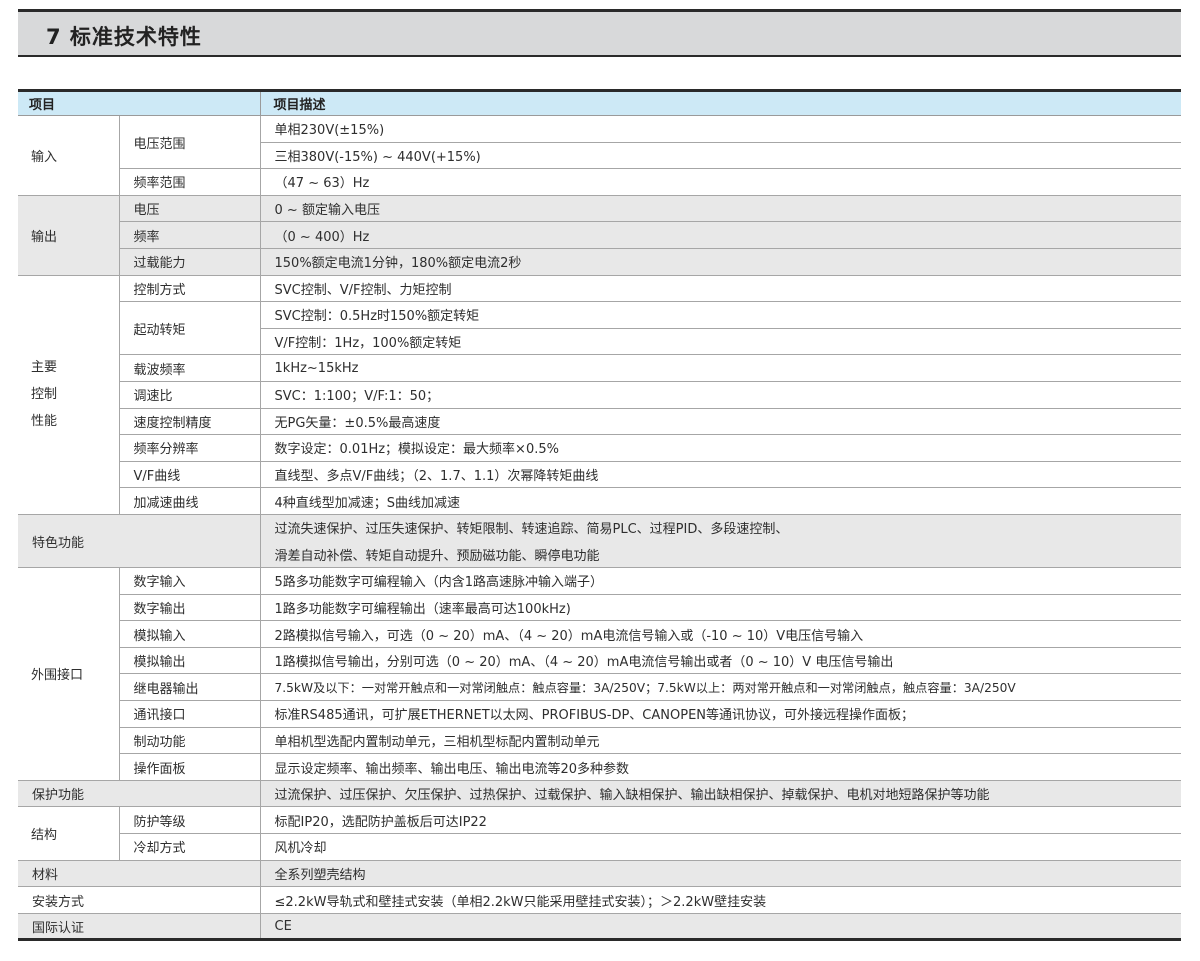 The height and width of the screenshot is (961, 1200). What do you see at coordinates (190, 422) in the screenshot?
I see `row-label: 速度控制精度` at bounding box center [190, 422].